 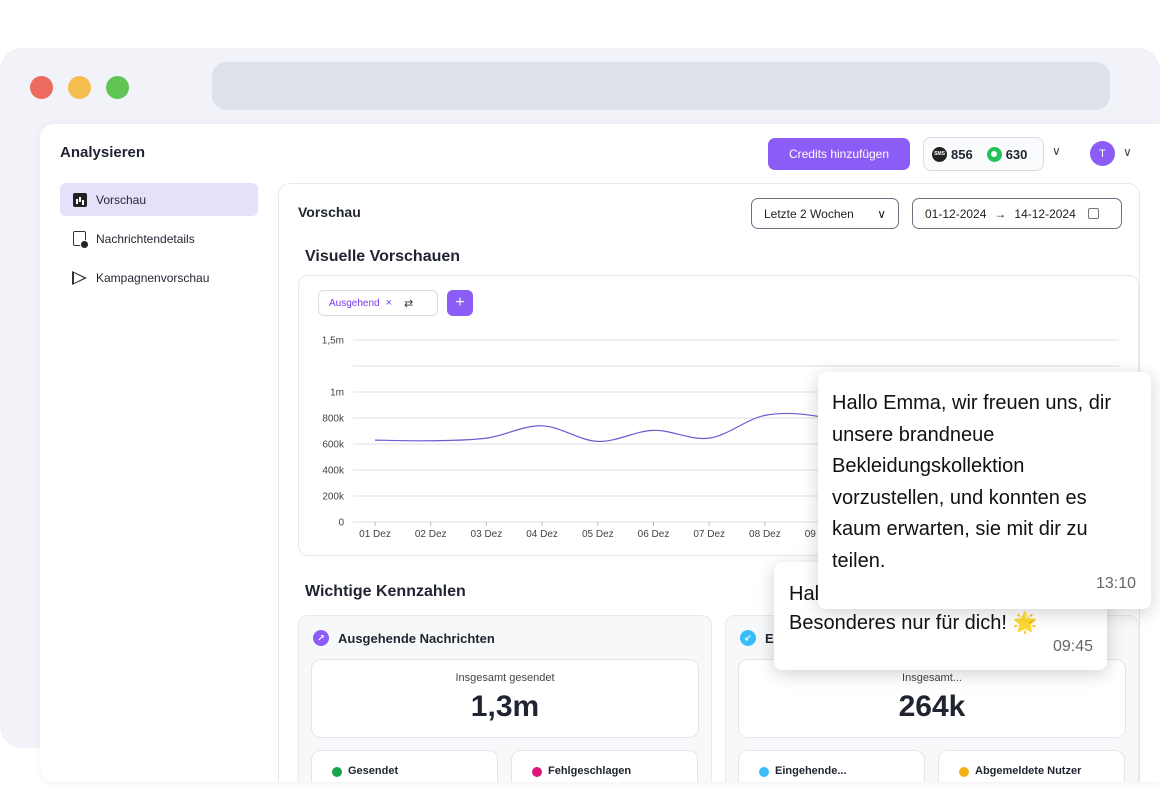 I want to click on whatsapp-icon, so click(x=994, y=154).